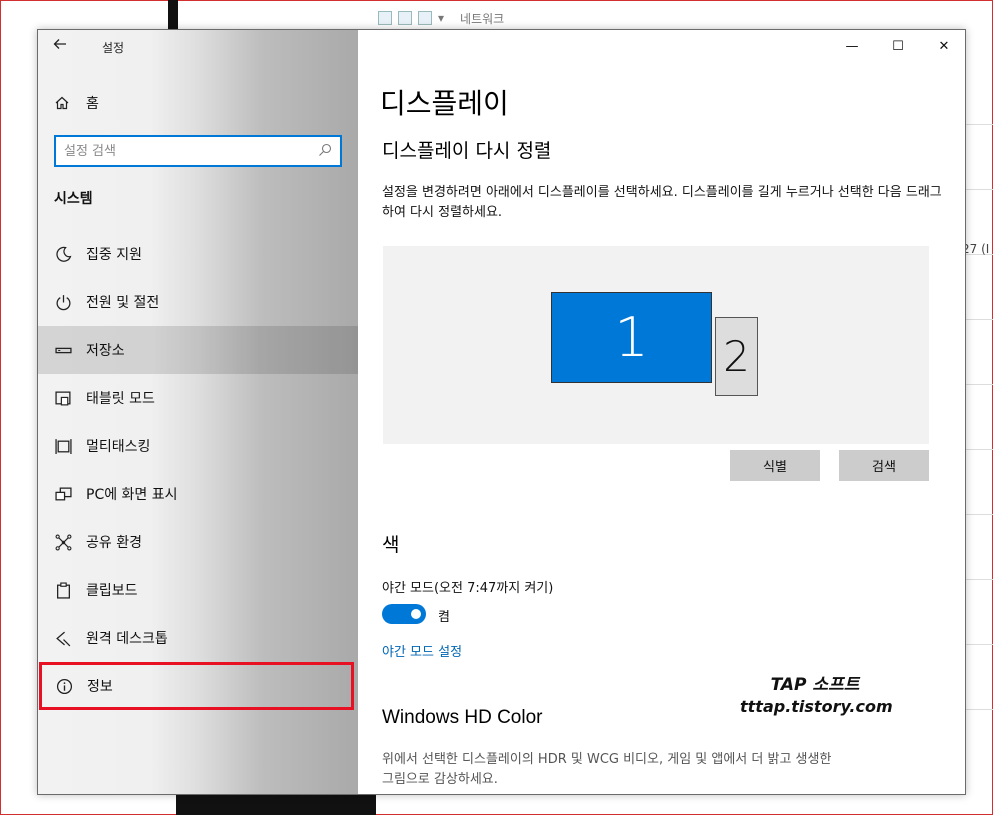 Image resolution: width=993 pixels, height=815 pixels. What do you see at coordinates (198, 302) in the screenshot?
I see `sidebar-item-power: 전원 및 절전` at bounding box center [198, 302].